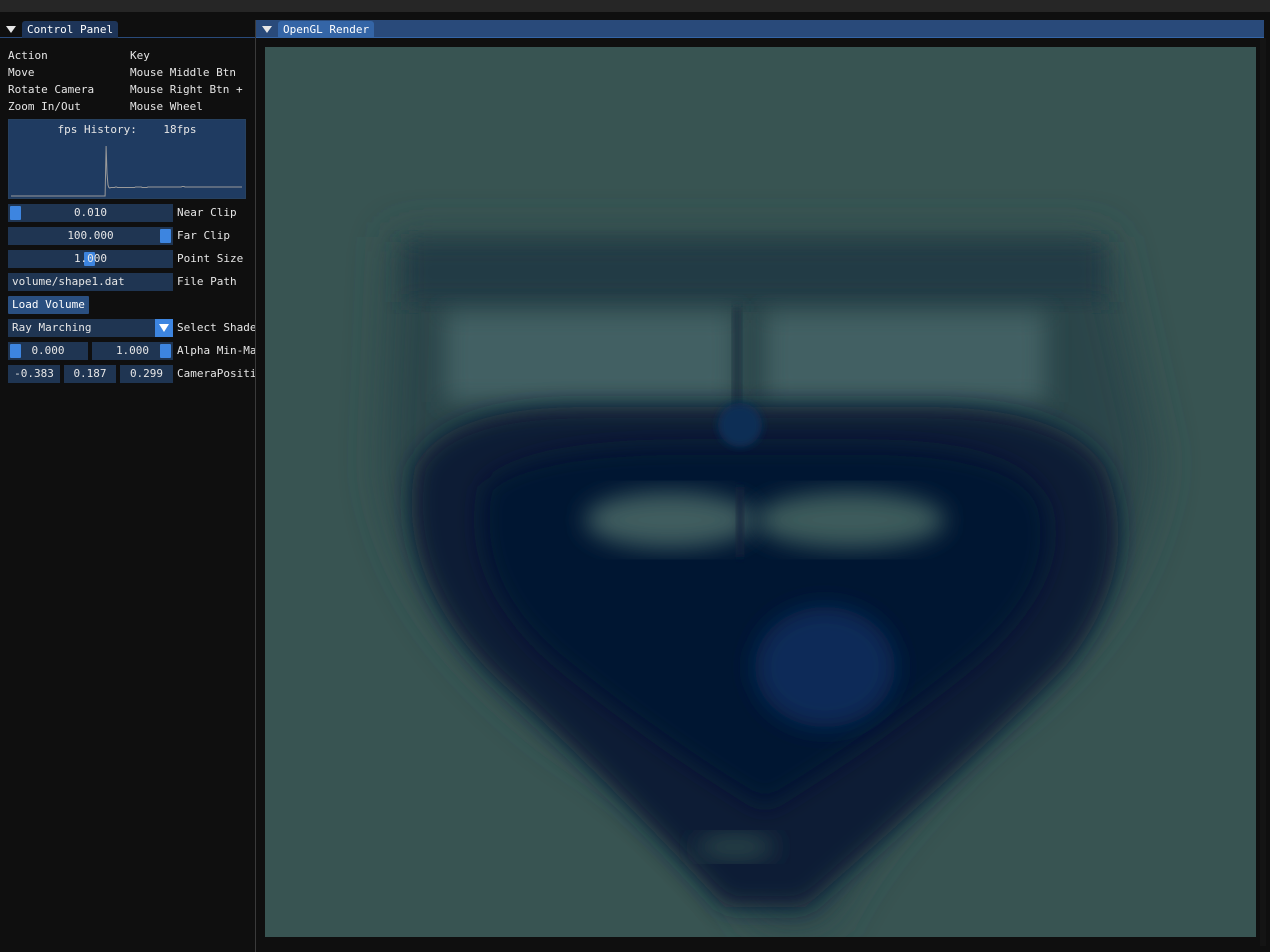  I want to click on shader-select-value: Ray Marching, so click(52, 327).